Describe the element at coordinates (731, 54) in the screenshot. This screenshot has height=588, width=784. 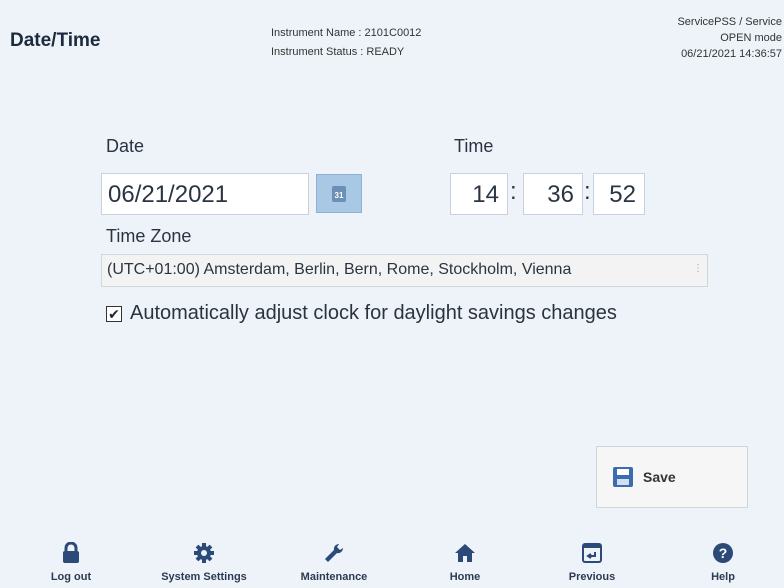
I see `header-datetime: 06/21/2021 14:36:57` at that location.